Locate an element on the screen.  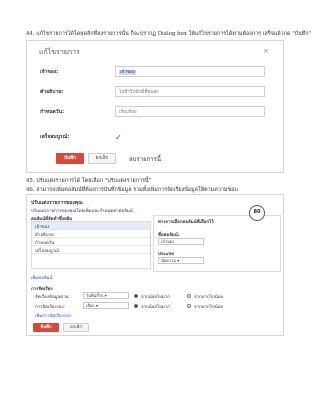
columns-list: เจ้าของ คำอธิบาย กำหนดวัน เสร็จสมบูรณ์ is located at coordinates (91, 245).